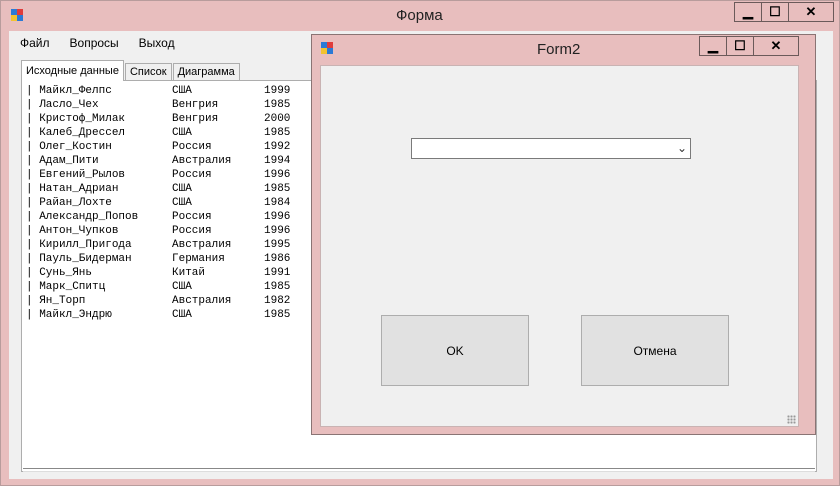 This screenshot has width=840, height=486. What do you see at coordinates (69, 91) in the screenshot?
I see `cell-name: | Майкл_Фелпс` at bounding box center [69, 91].